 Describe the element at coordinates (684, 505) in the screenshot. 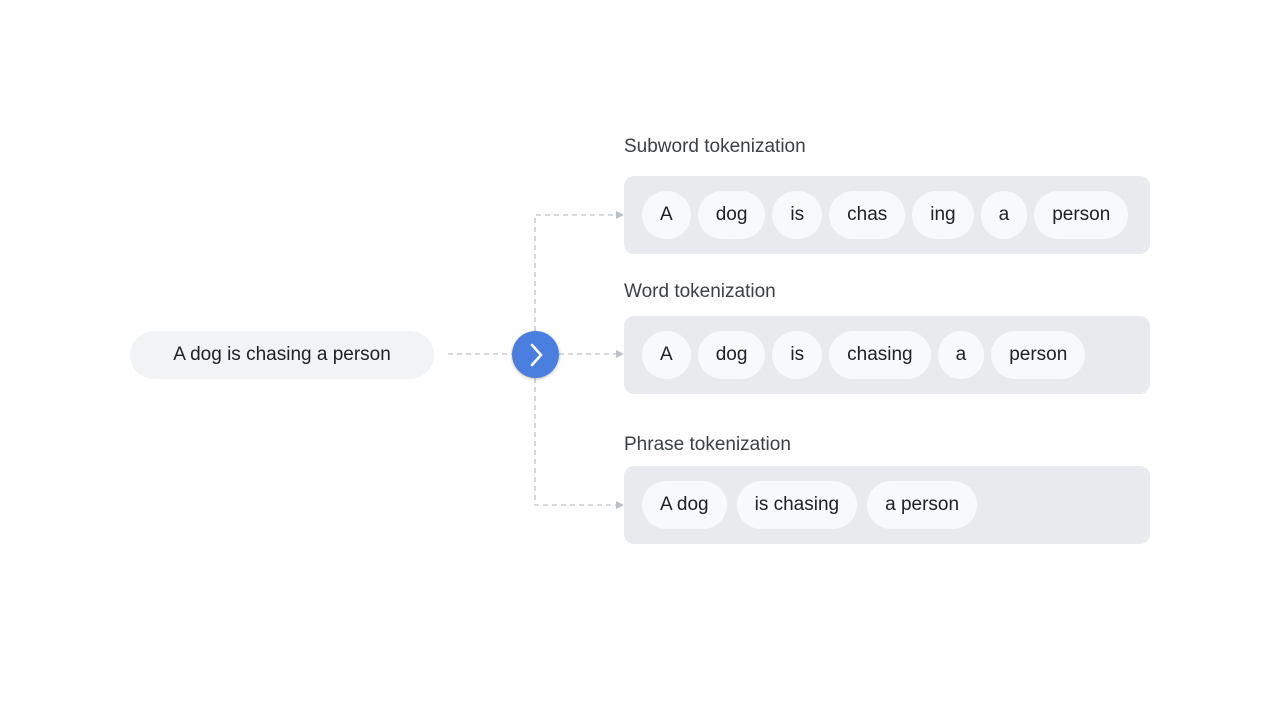

I see `token: A dog` at that location.